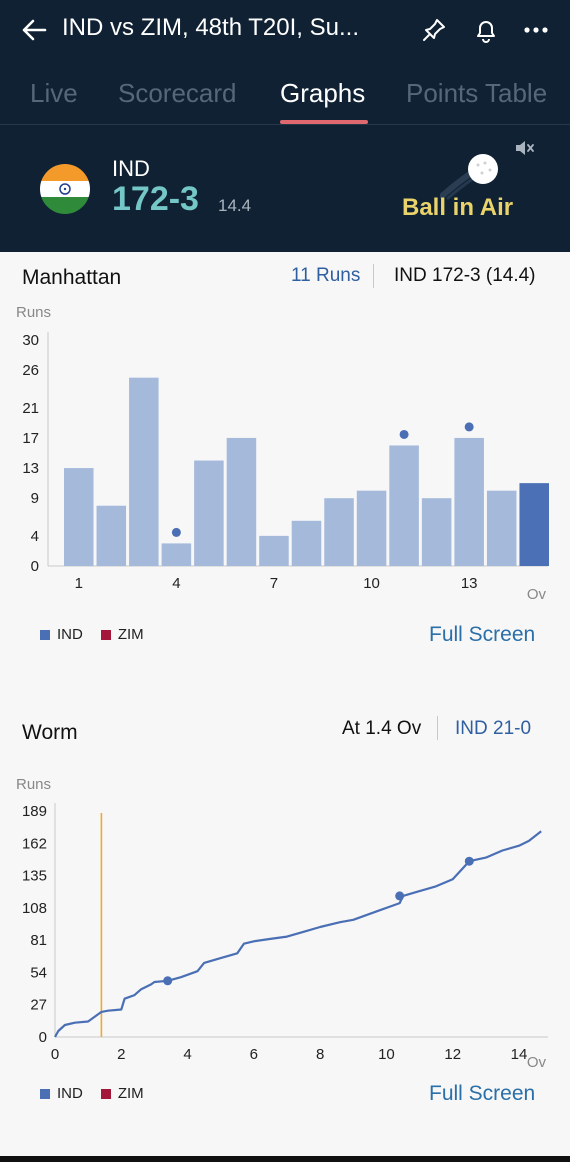 The height and width of the screenshot is (1162, 570). Describe the element at coordinates (322, 93) in the screenshot. I see `tab-graphs: Graphs` at that location.